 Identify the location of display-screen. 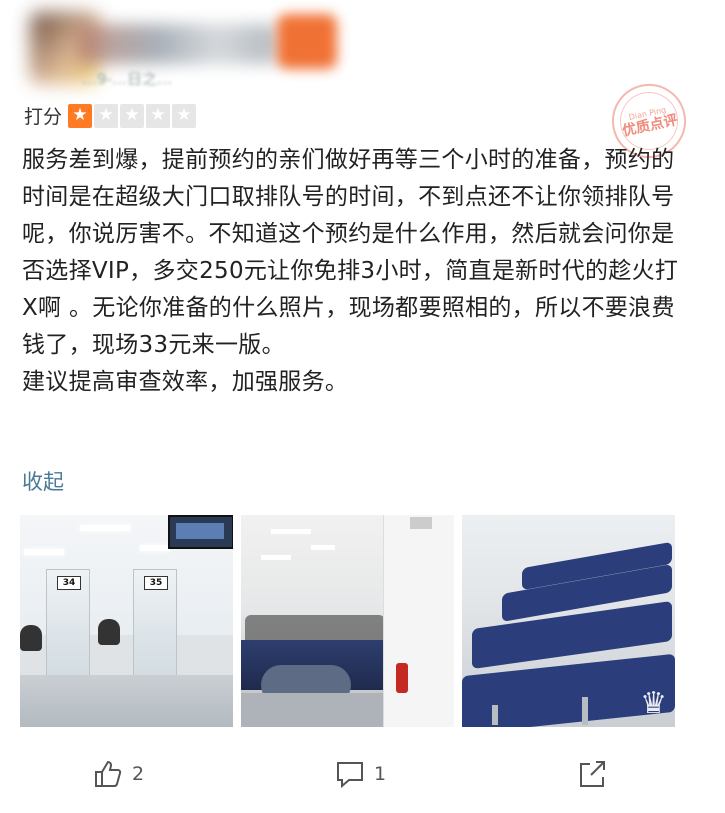
(200, 532).